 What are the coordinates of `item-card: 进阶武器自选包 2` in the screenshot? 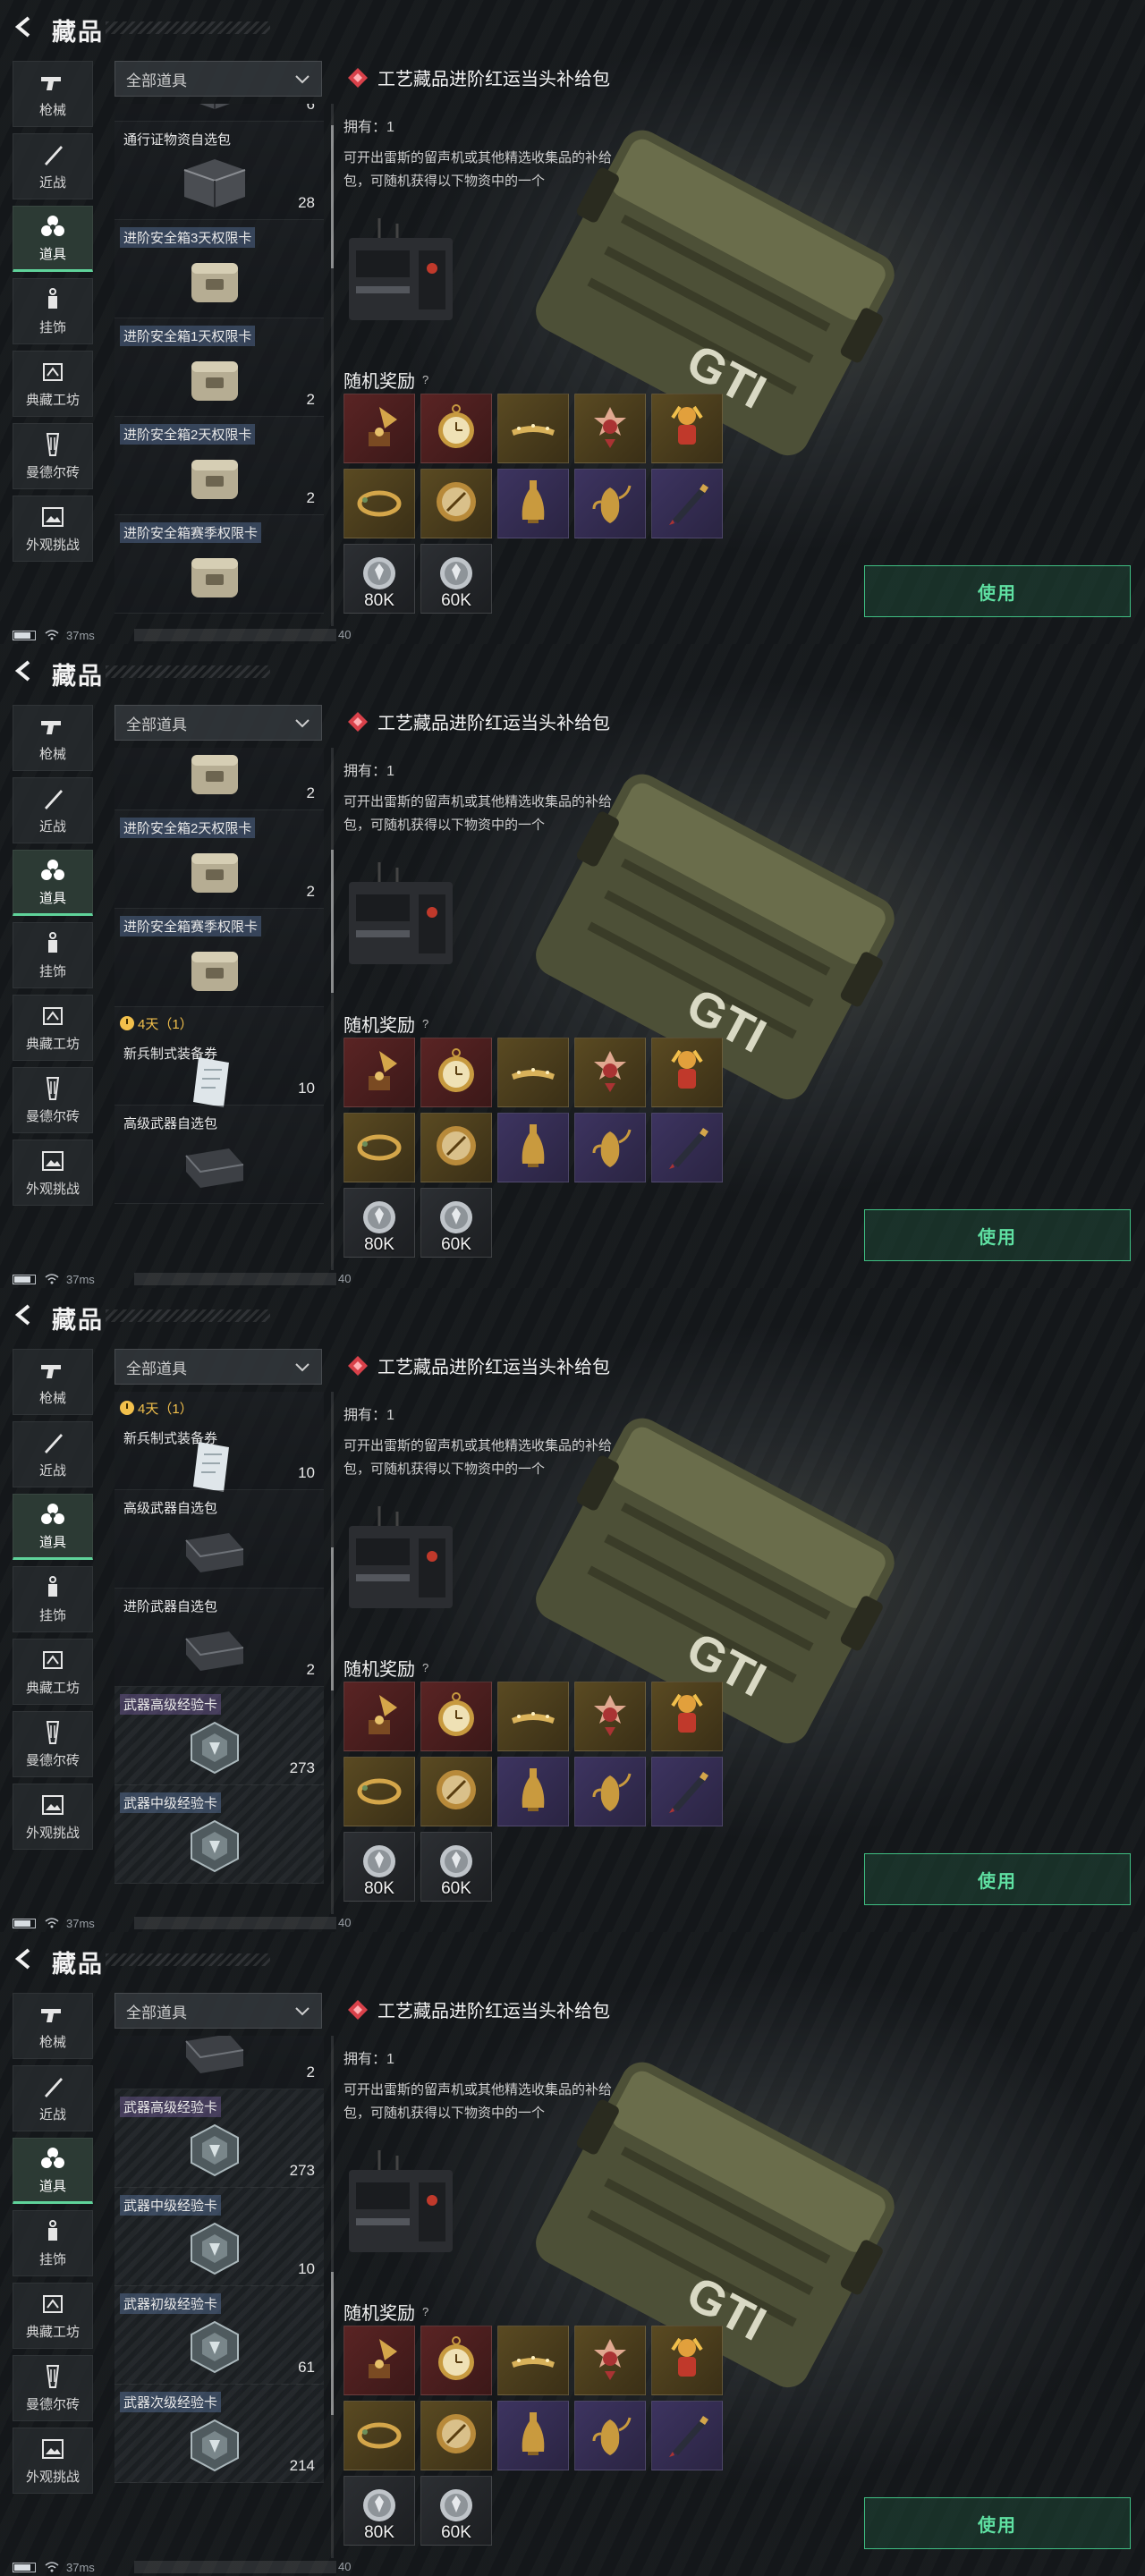 It's located at (219, 1638).